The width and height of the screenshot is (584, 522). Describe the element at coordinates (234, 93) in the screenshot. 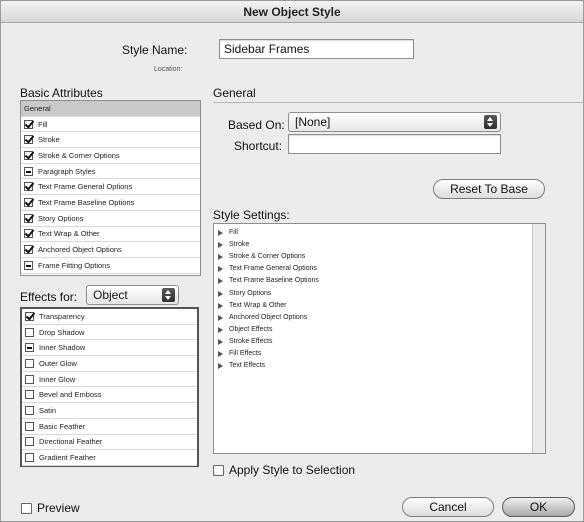

I see `general-title: General` at that location.